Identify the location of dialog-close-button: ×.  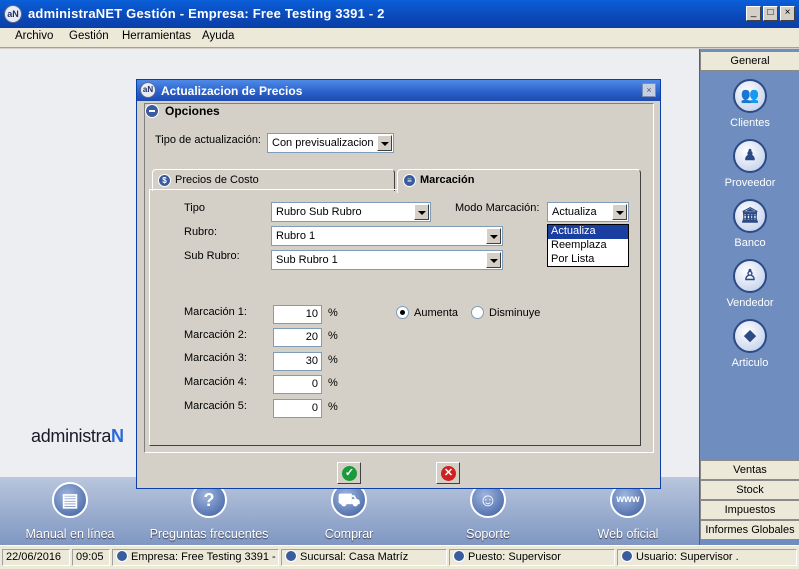
(649, 90).